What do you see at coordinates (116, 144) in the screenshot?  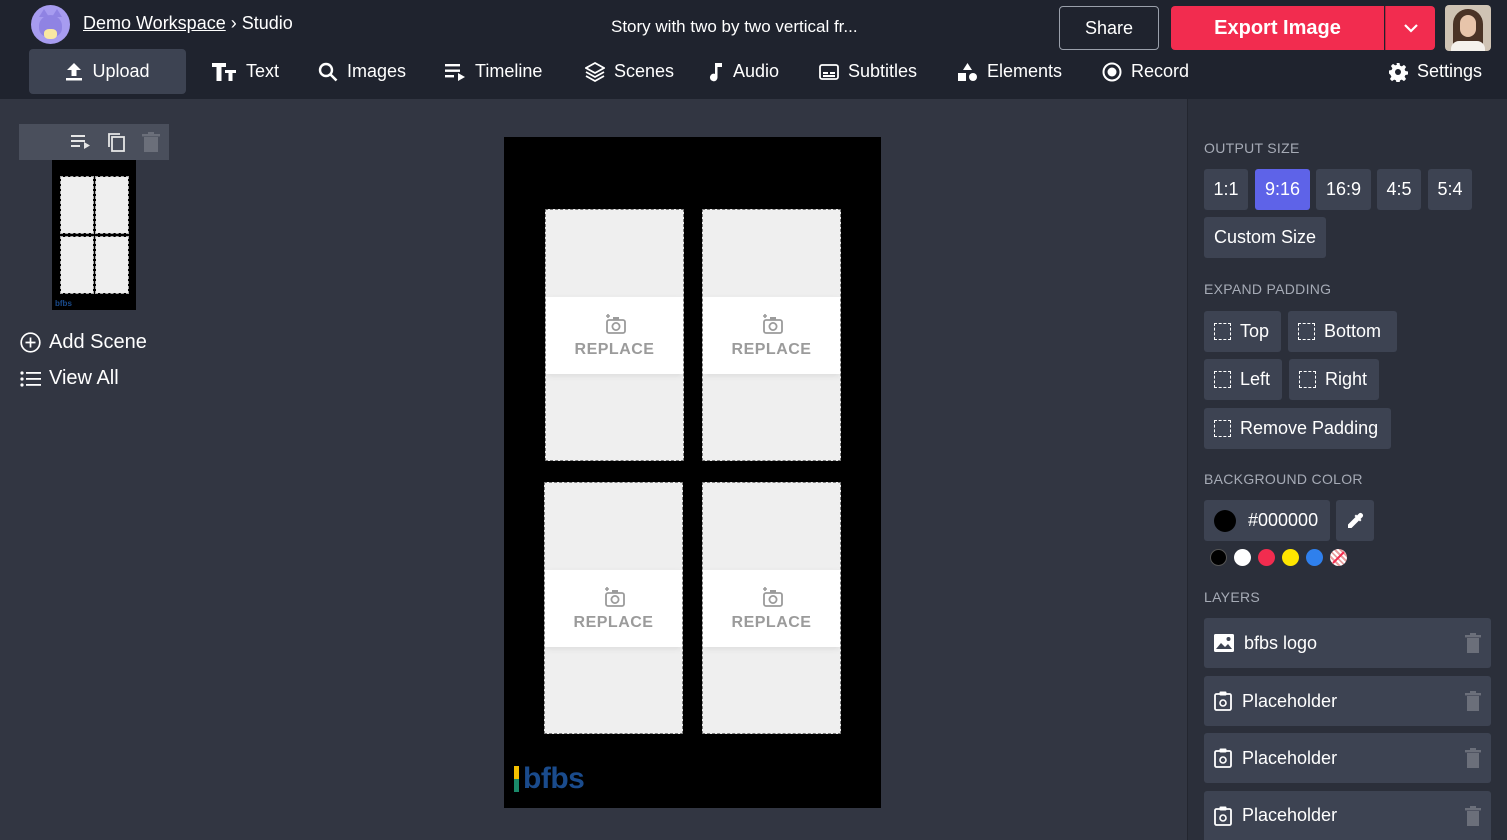 I see `duplicate-icon` at bounding box center [116, 144].